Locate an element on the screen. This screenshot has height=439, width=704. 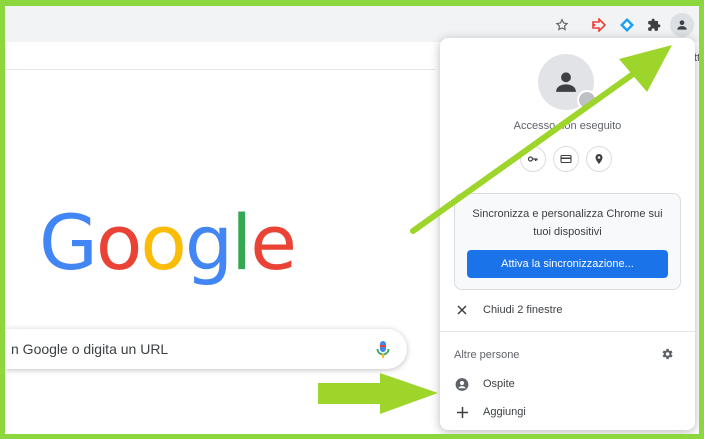
sign-in-status: Accesso non eseguito is located at coordinates (567, 126).